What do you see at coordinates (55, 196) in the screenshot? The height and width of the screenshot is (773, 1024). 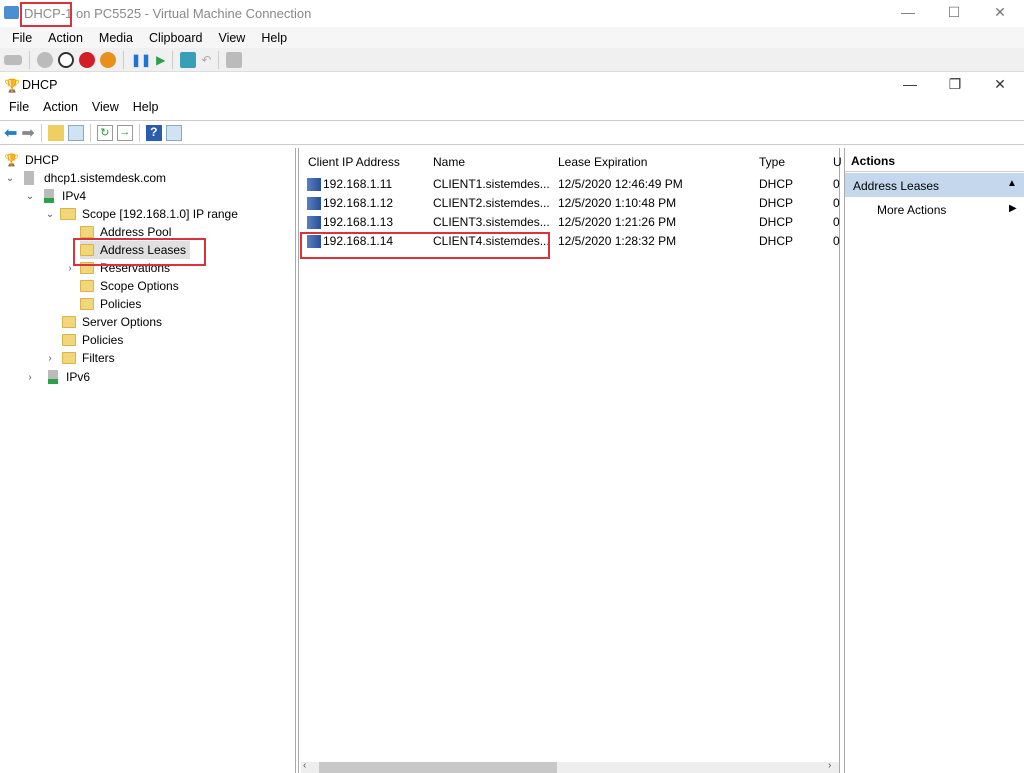 I see `tree-node-ipv4: ⌄ IPv4` at bounding box center [55, 196].